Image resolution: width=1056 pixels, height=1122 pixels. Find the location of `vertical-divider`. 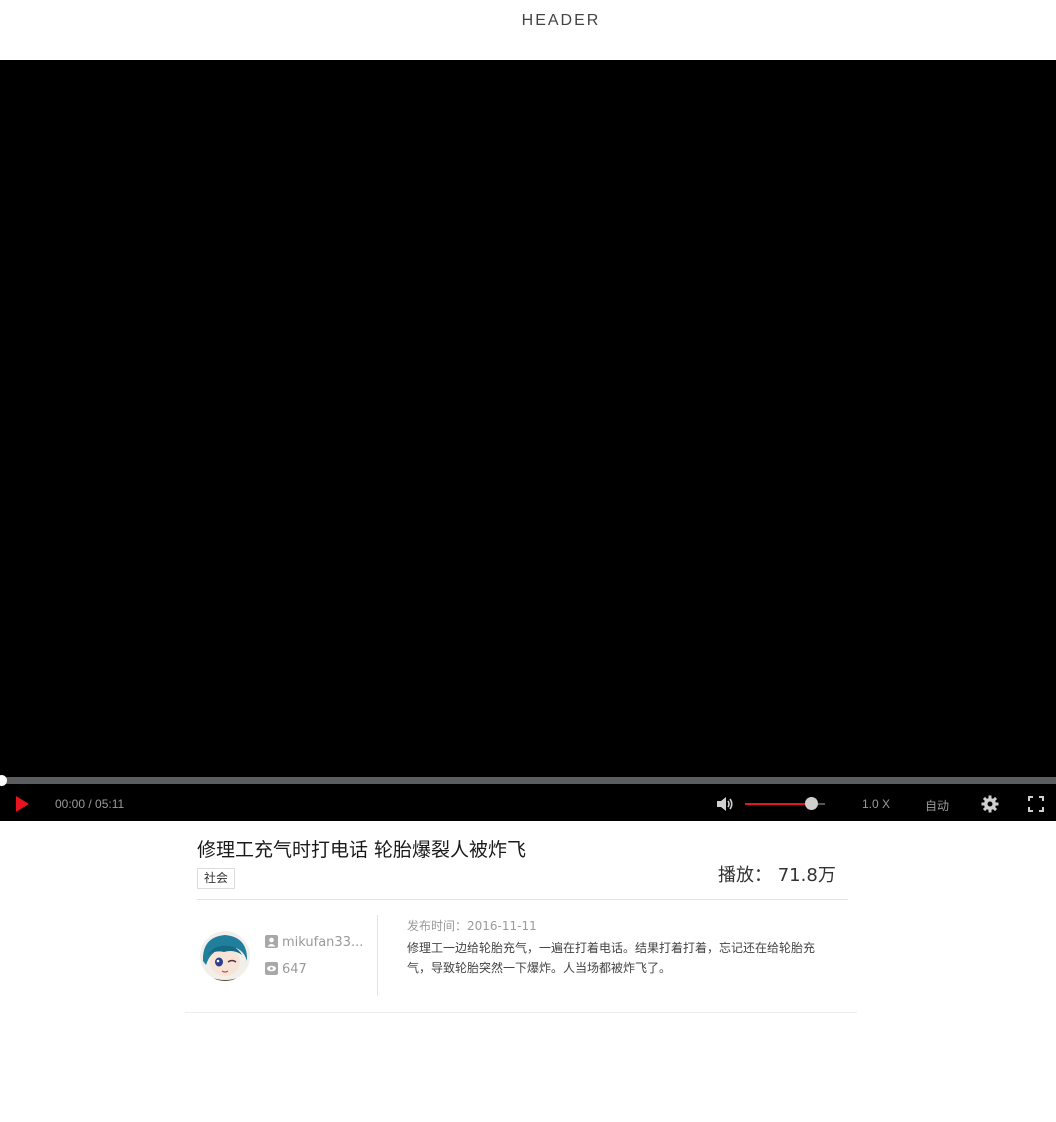

vertical-divider is located at coordinates (377, 955).